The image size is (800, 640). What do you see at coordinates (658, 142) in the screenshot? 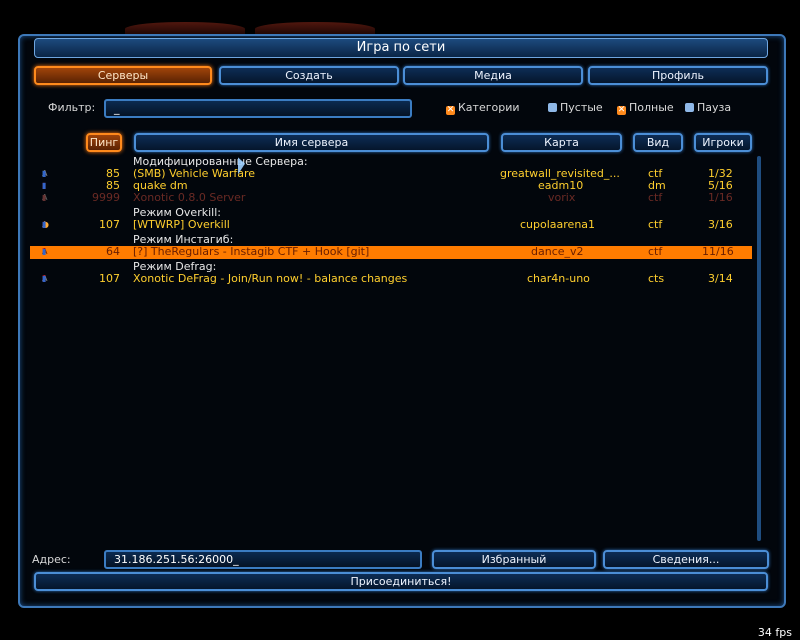
I see `column-type: Вид` at bounding box center [658, 142].